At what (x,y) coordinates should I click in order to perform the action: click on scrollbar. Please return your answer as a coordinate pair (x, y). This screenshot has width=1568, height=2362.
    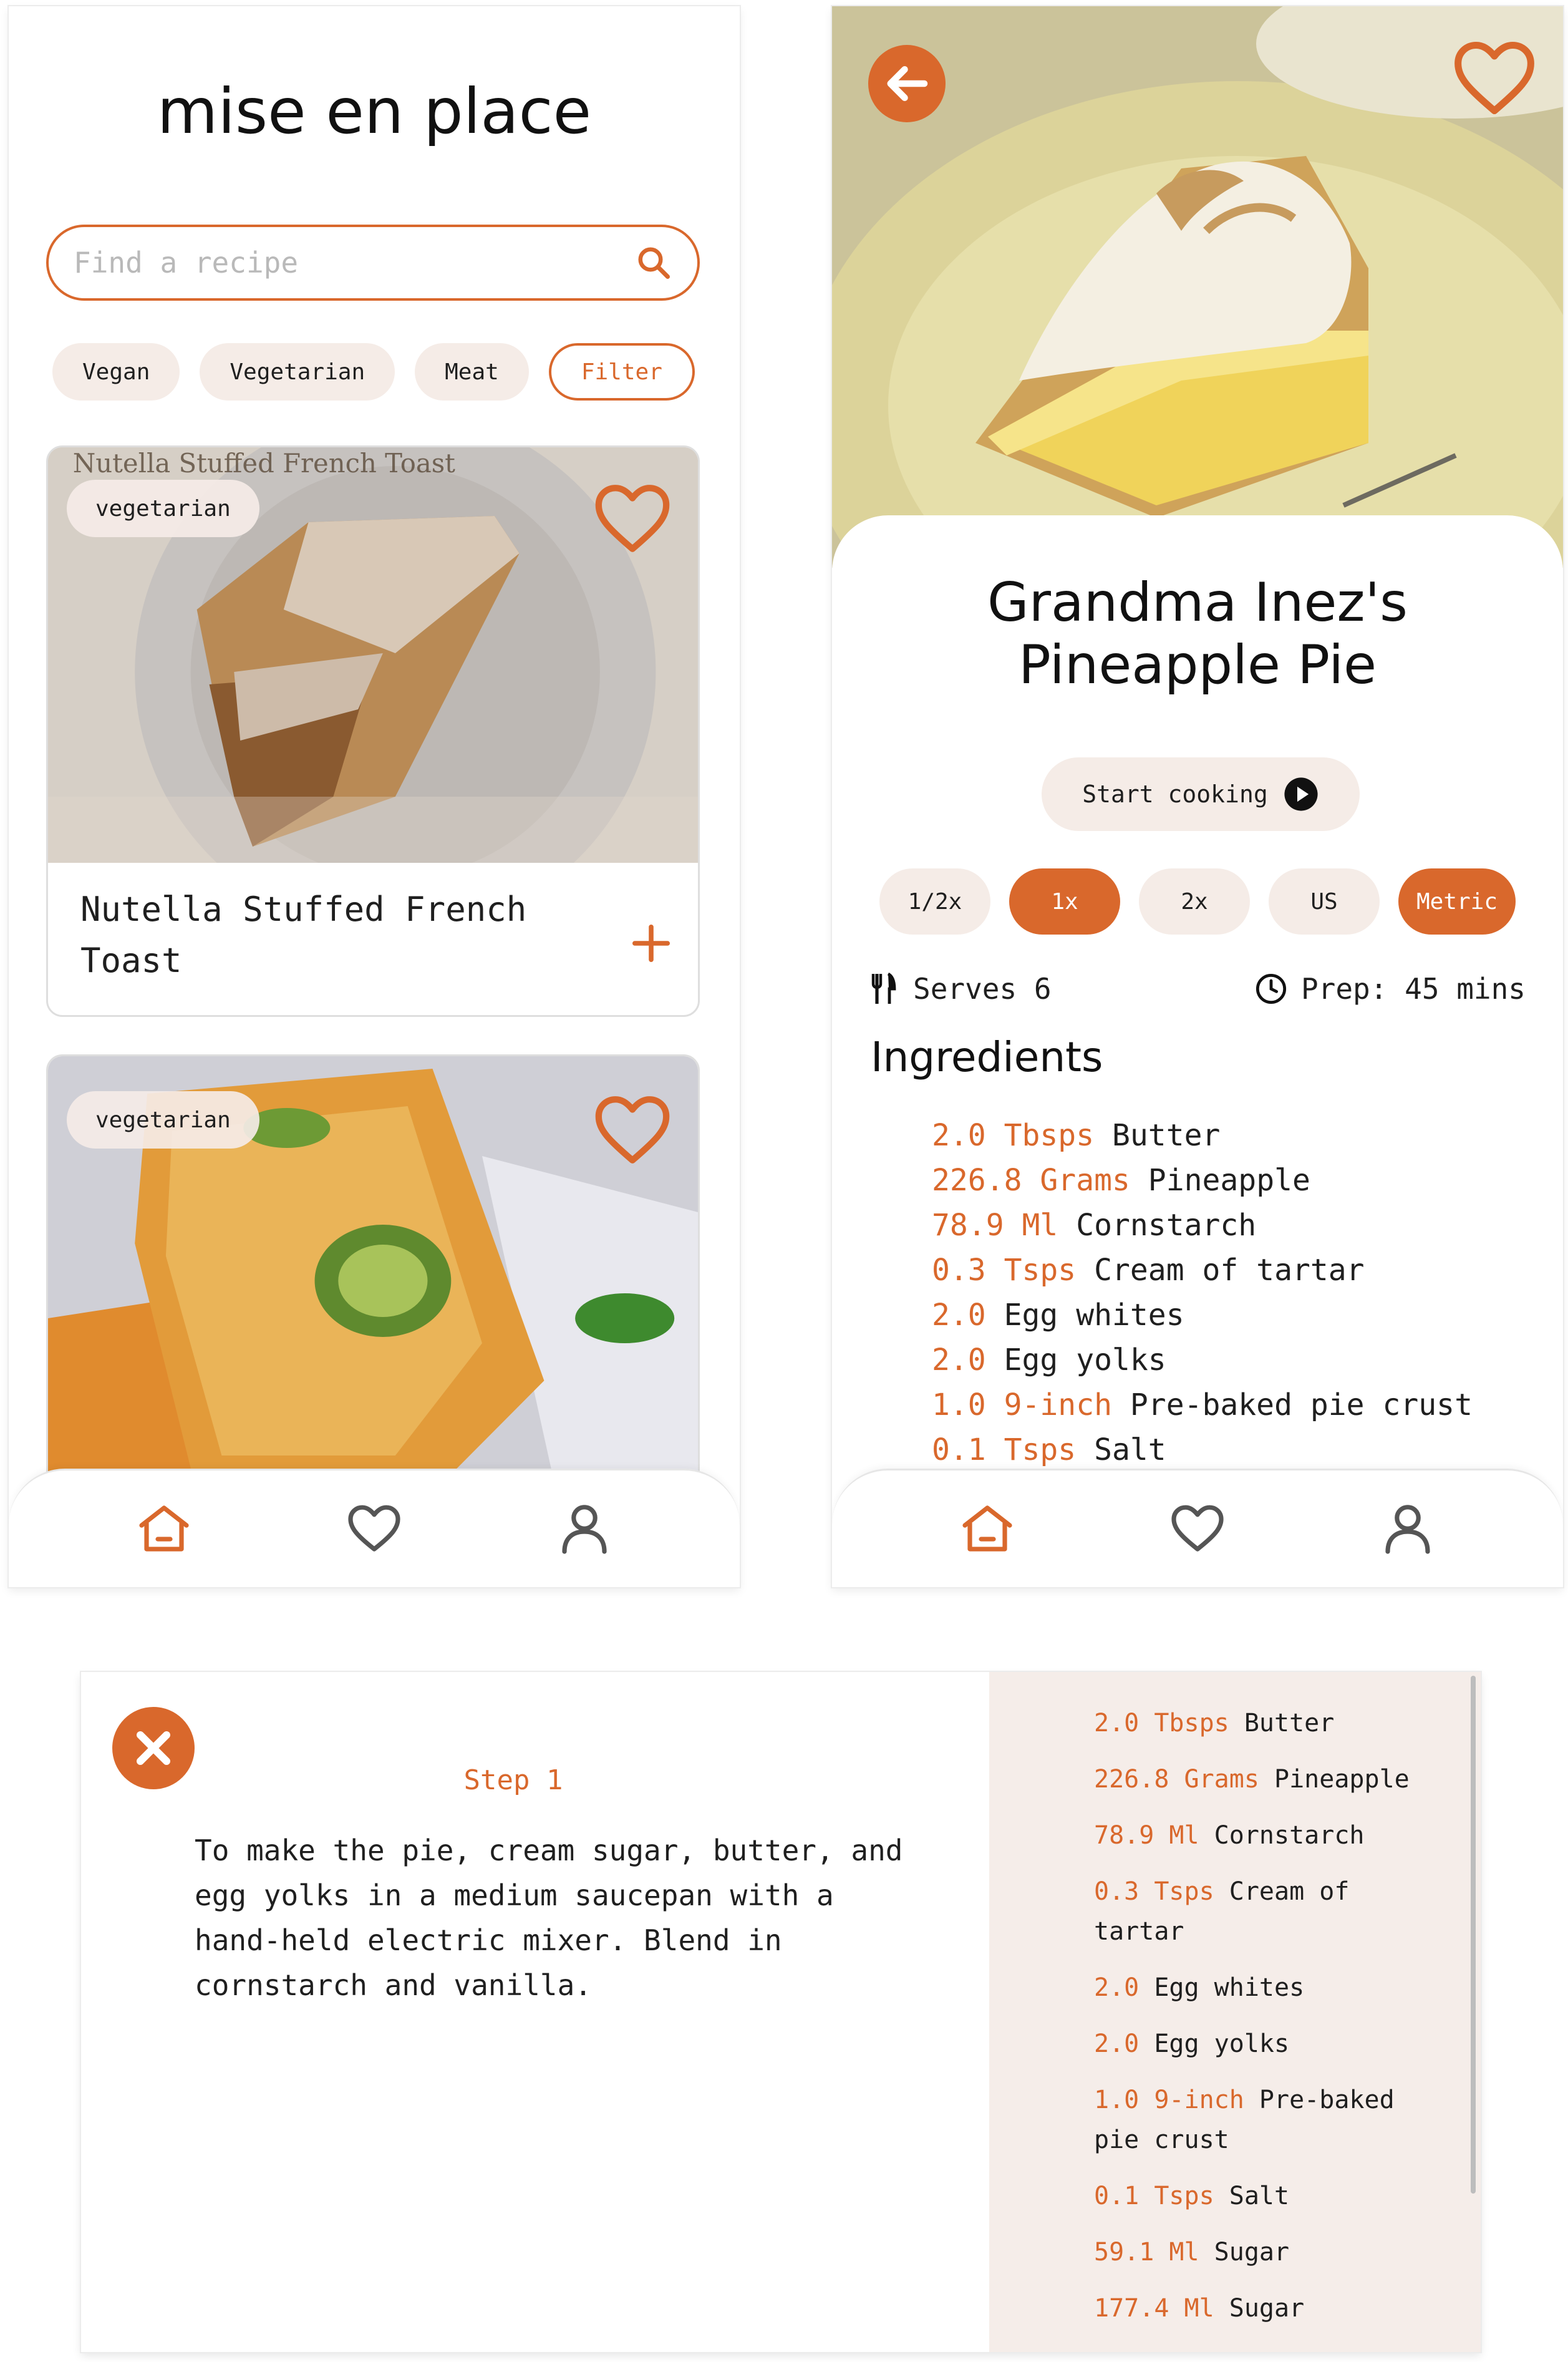
    Looking at the image, I should click on (1473, 1935).